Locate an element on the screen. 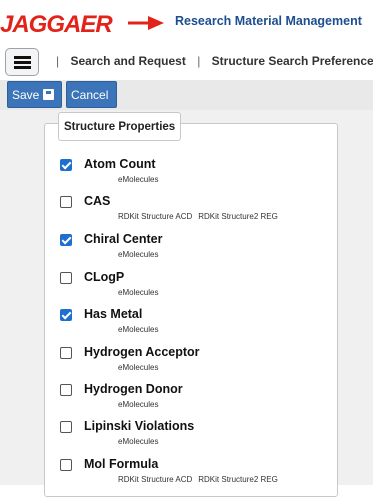 Image resolution: width=373 pixels, height=497 pixels. property-name: Atom Count is located at coordinates (120, 164).